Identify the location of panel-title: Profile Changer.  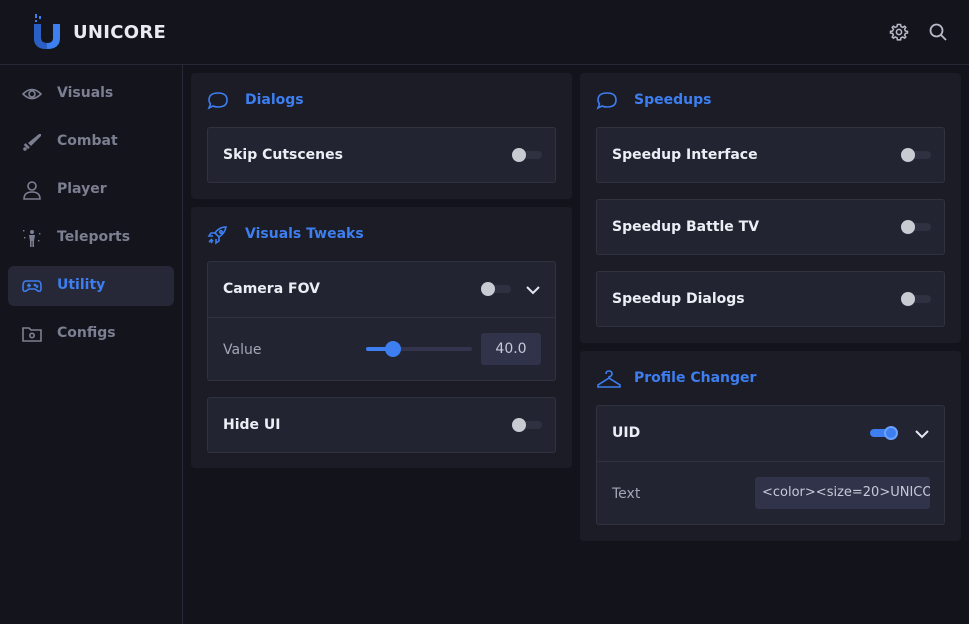
(695, 378).